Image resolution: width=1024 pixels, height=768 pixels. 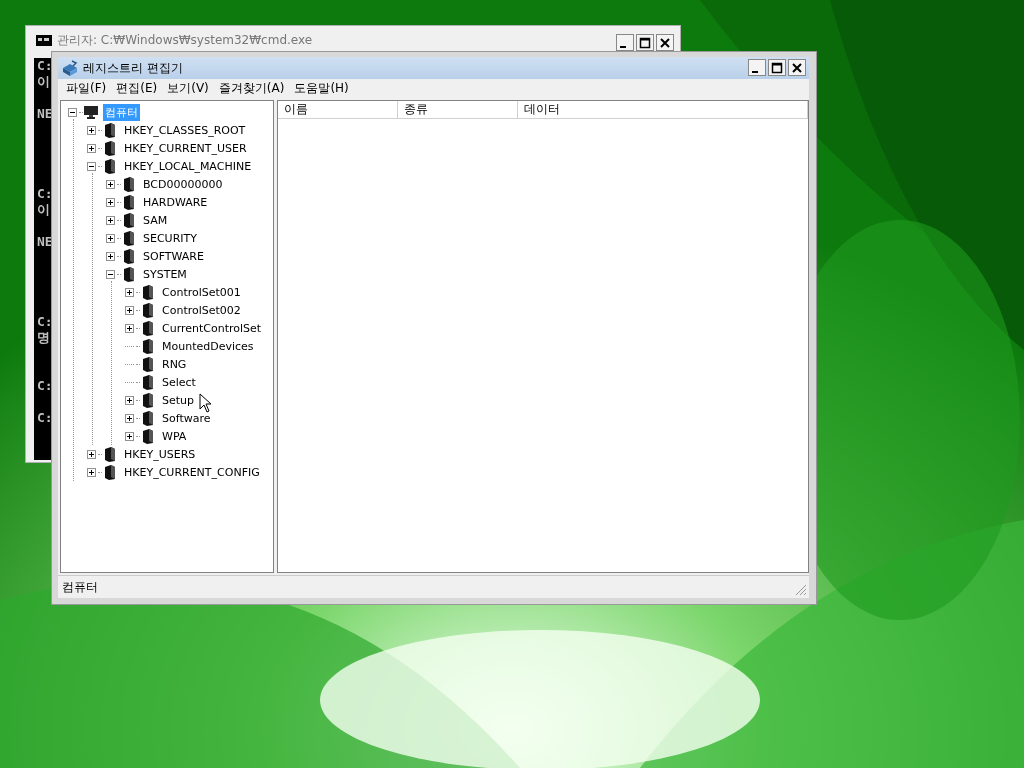 What do you see at coordinates (185, 130) in the screenshot?
I see `tree-item: HKEY_CLASSES_ROOT` at bounding box center [185, 130].